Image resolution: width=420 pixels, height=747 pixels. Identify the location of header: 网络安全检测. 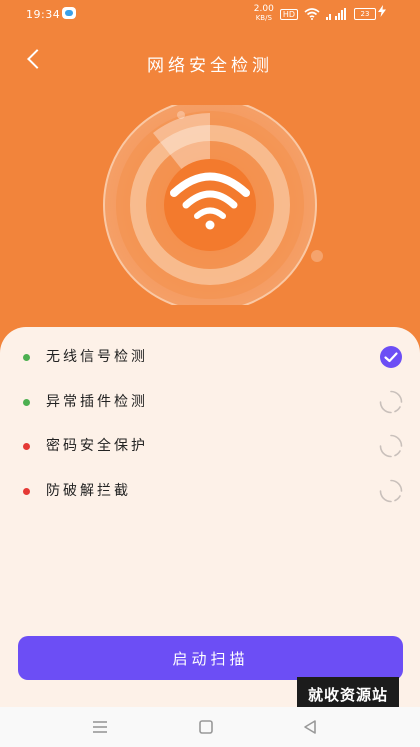
(210, 60).